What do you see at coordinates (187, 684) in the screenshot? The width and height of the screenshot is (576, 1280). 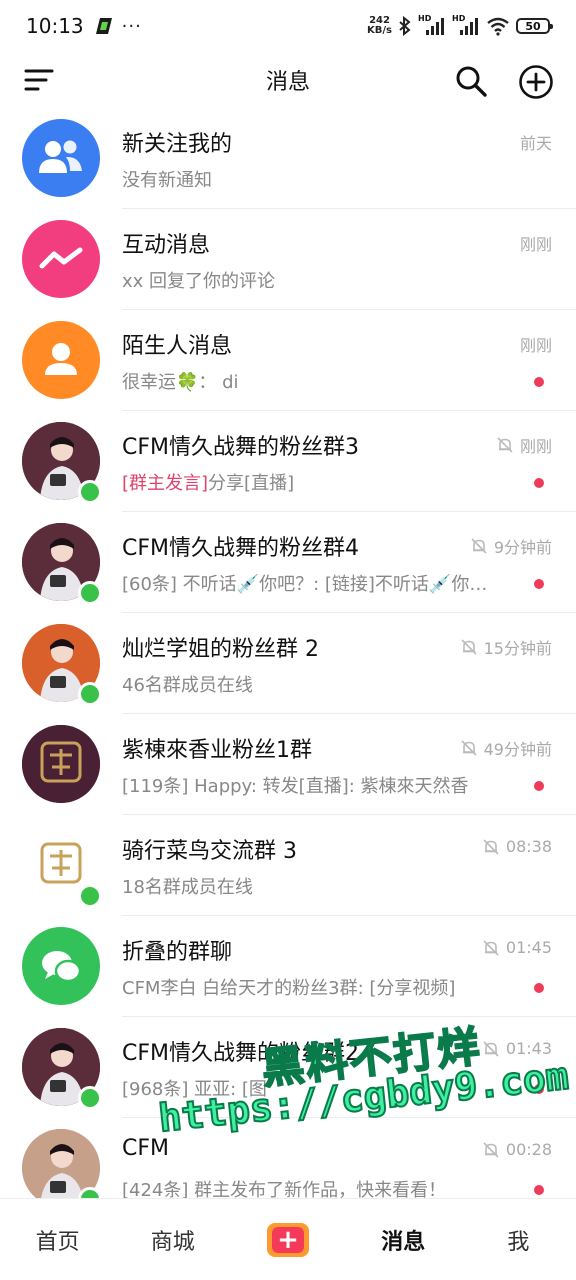 I see `conversation-preview: 46名群成员在线` at bounding box center [187, 684].